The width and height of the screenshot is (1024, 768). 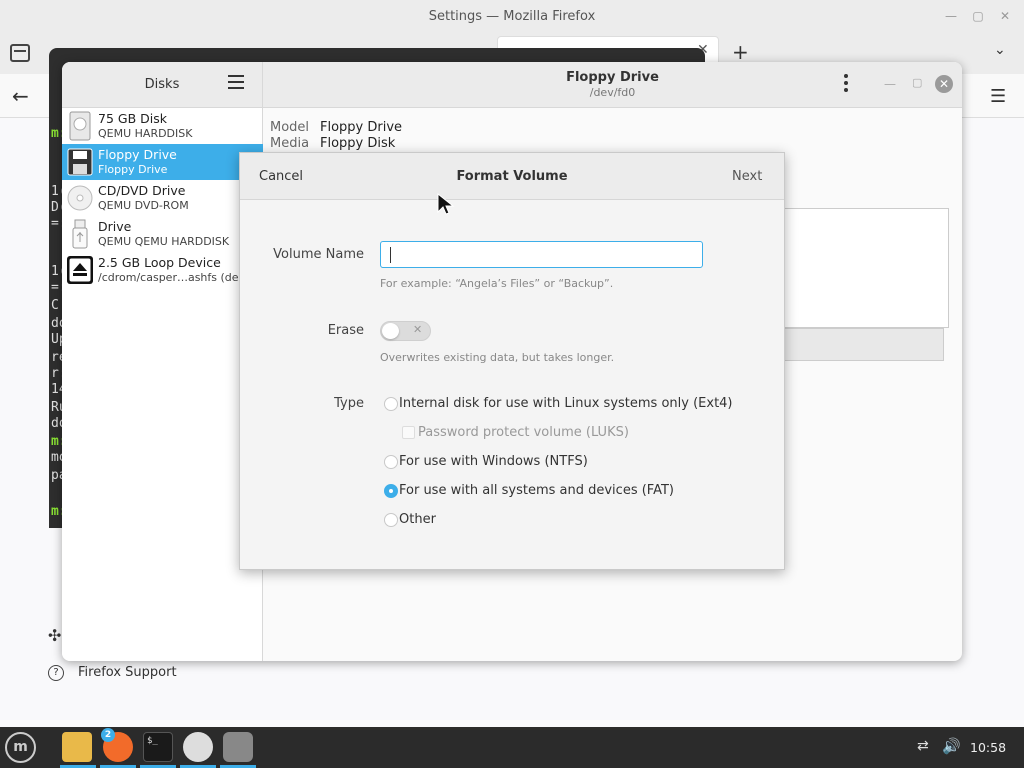 What do you see at coordinates (115, 226) in the screenshot?
I see `device-name: Drive` at bounding box center [115, 226].